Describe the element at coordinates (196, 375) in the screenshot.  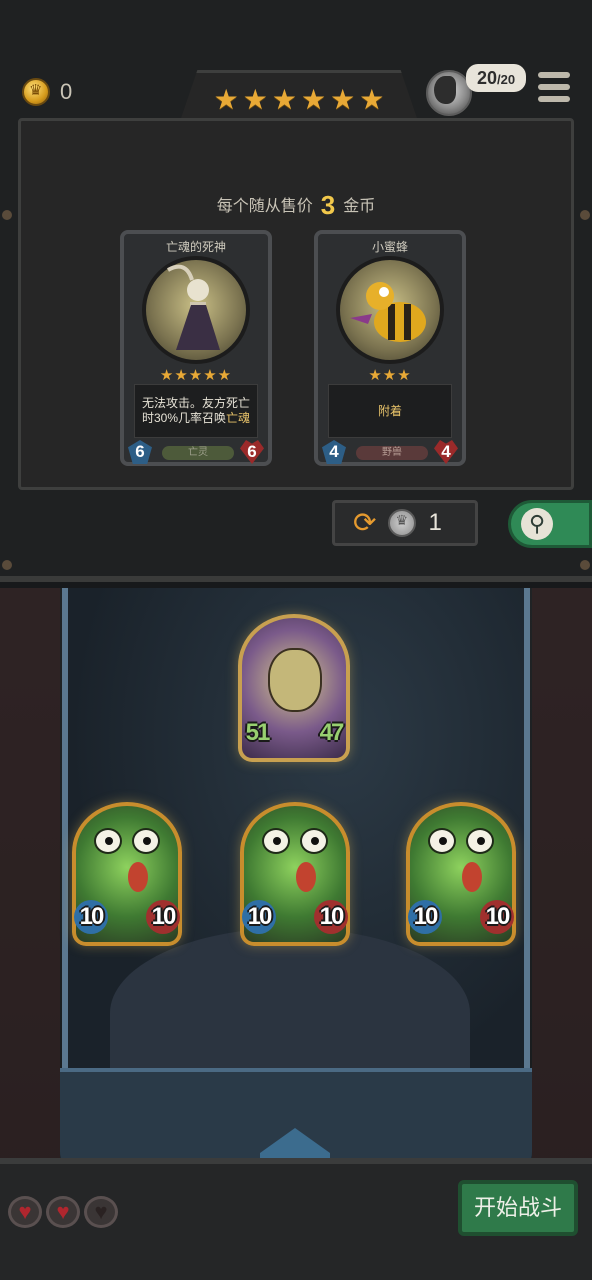
I see `card-stars: ★★★★★` at that location.